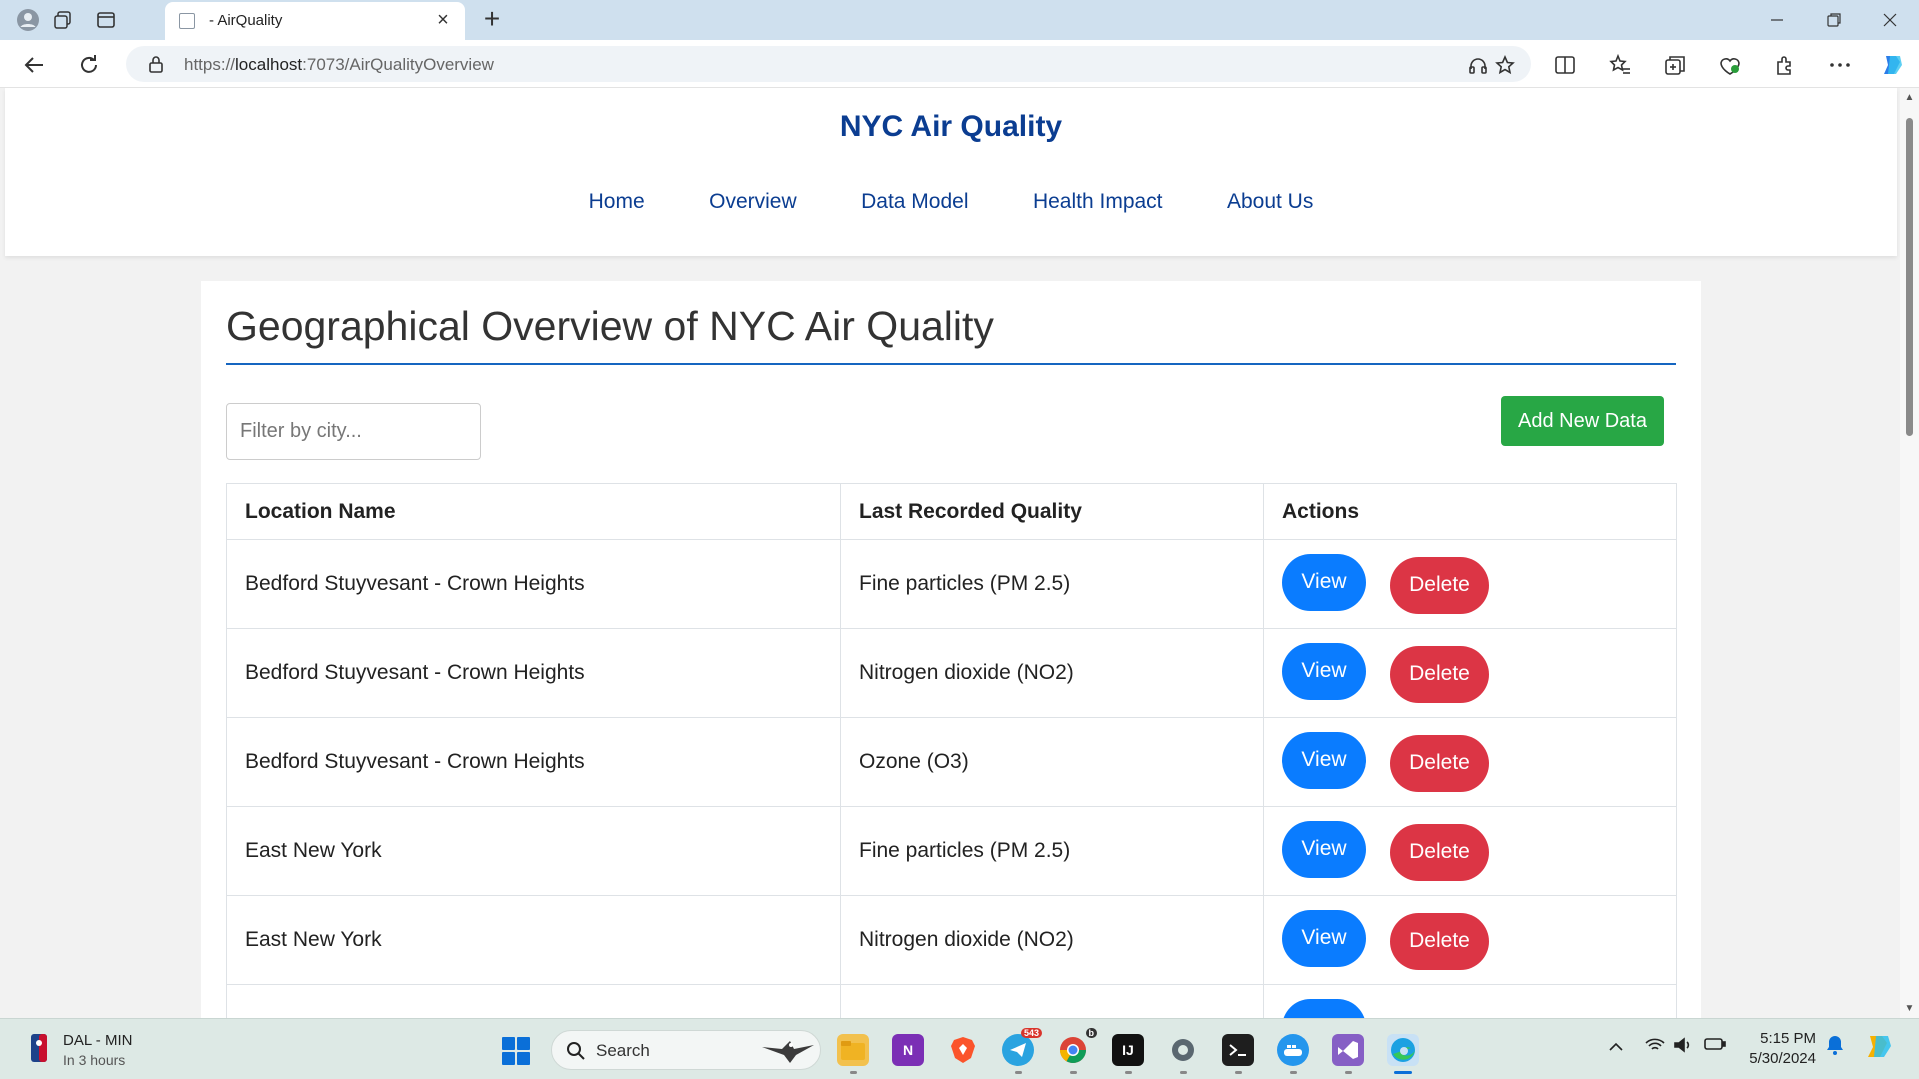 The height and width of the screenshot is (1079, 1919). What do you see at coordinates (1470, 1001) in the screenshot?
I see `actions-cell` at bounding box center [1470, 1001].